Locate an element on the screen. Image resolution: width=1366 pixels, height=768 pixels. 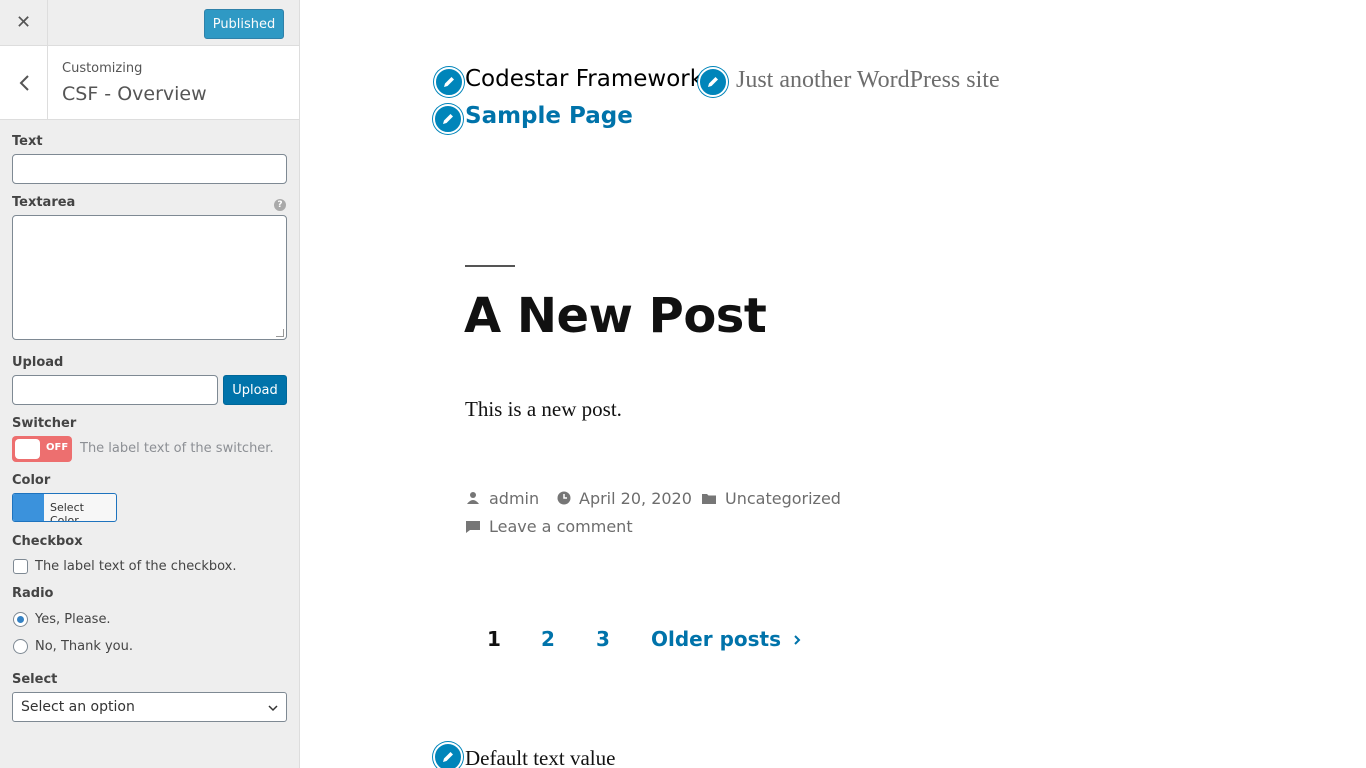
color-swatch is located at coordinates (28, 507).